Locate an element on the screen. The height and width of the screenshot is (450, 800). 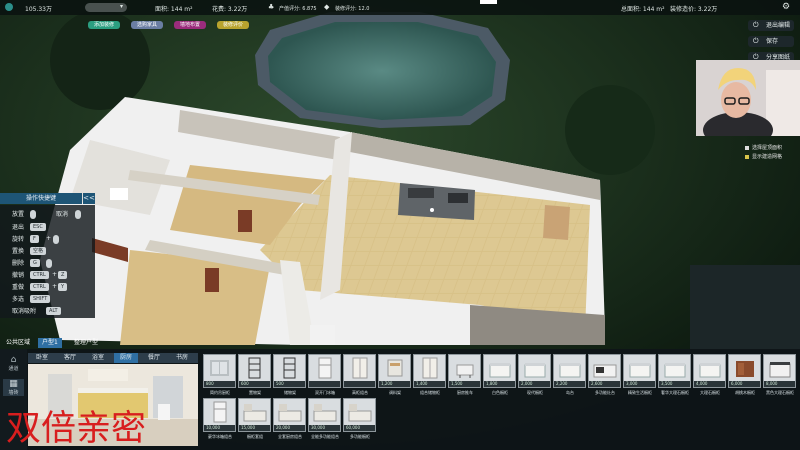
furniture-name: 大理石橱柜 is located at coordinates (710, 392).